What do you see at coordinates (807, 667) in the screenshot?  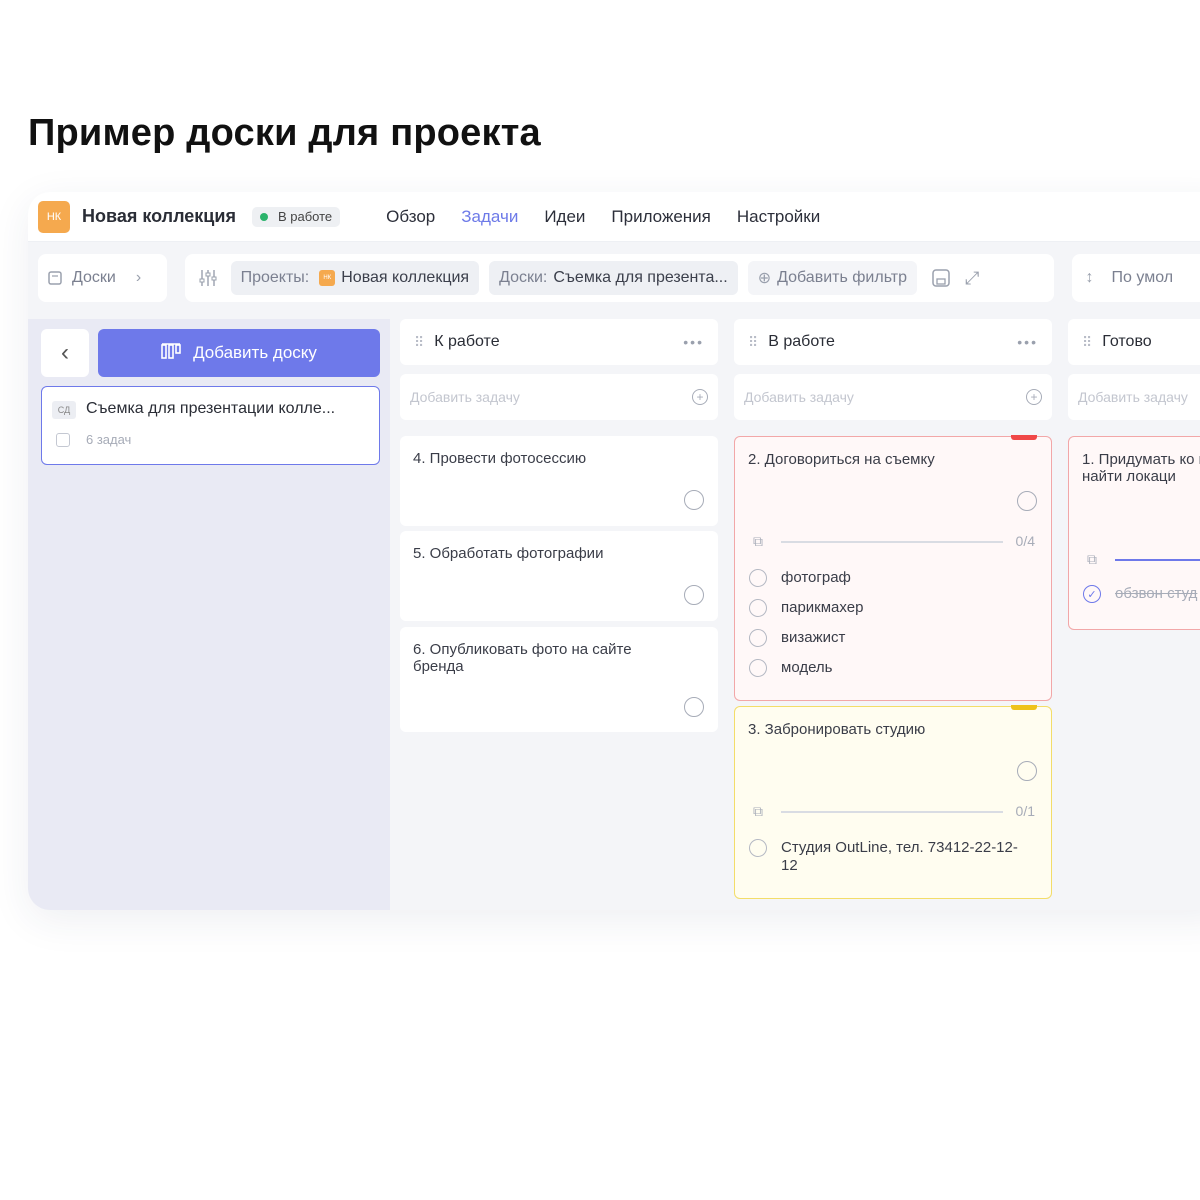 I see `subtask-text: модель` at bounding box center [807, 667].